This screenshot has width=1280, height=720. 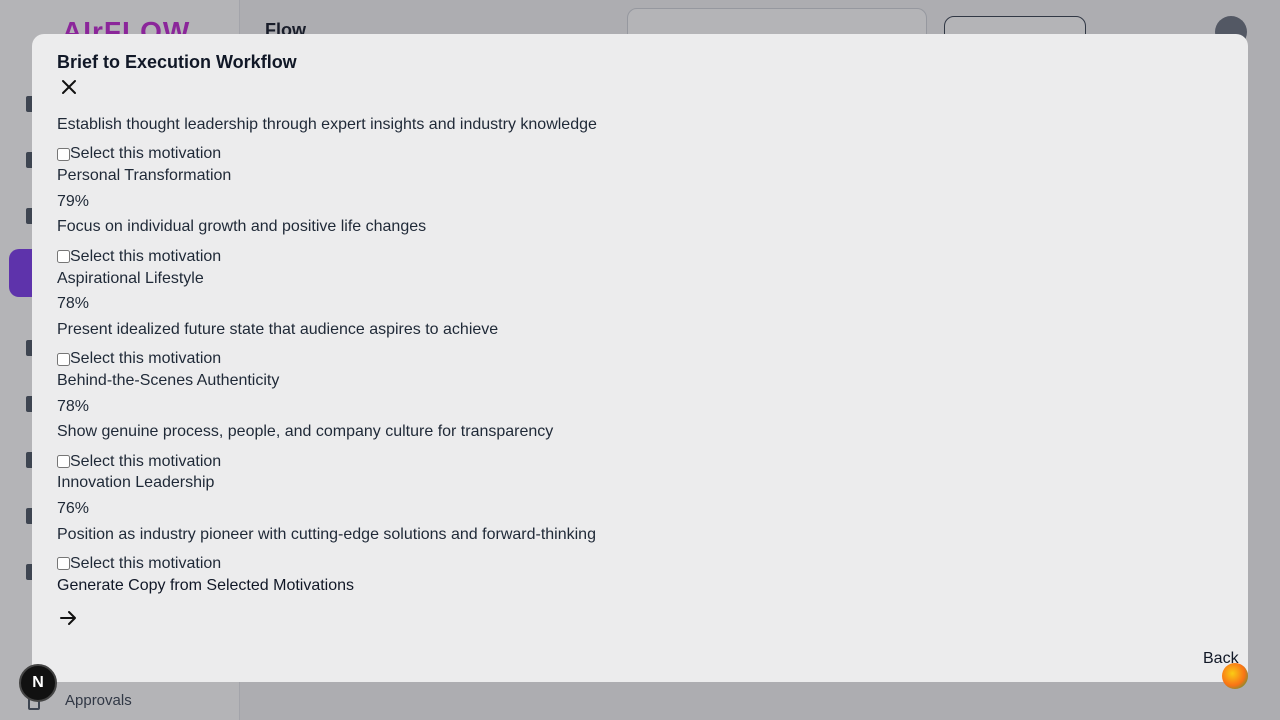 I want to click on motivation-title: Personal Transformation, so click(x=144, y=176).